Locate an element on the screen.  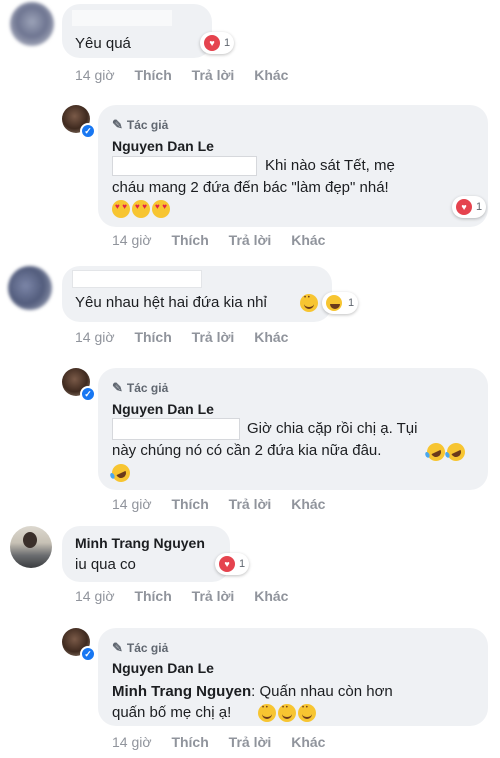
comment-text-line2: này chúng nó có cần 2 đứa kia nữa đâu. is located at coordinates (247, 450).